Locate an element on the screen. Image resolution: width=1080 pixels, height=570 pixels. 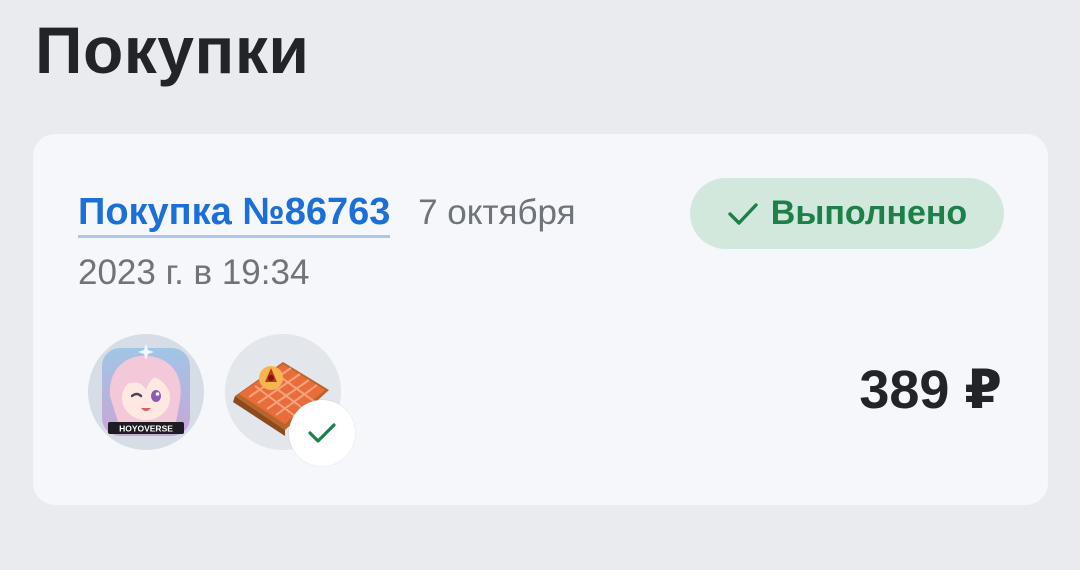
order-link: Покупка №86763 is located at coordinates (234, 214).